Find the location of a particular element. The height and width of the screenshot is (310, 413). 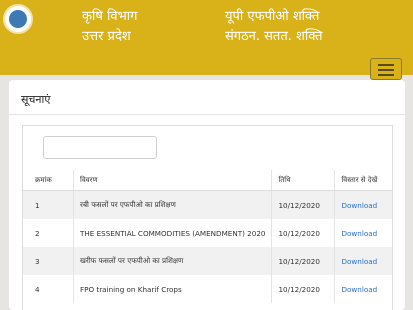

divider is located at coordinates (207, 114).